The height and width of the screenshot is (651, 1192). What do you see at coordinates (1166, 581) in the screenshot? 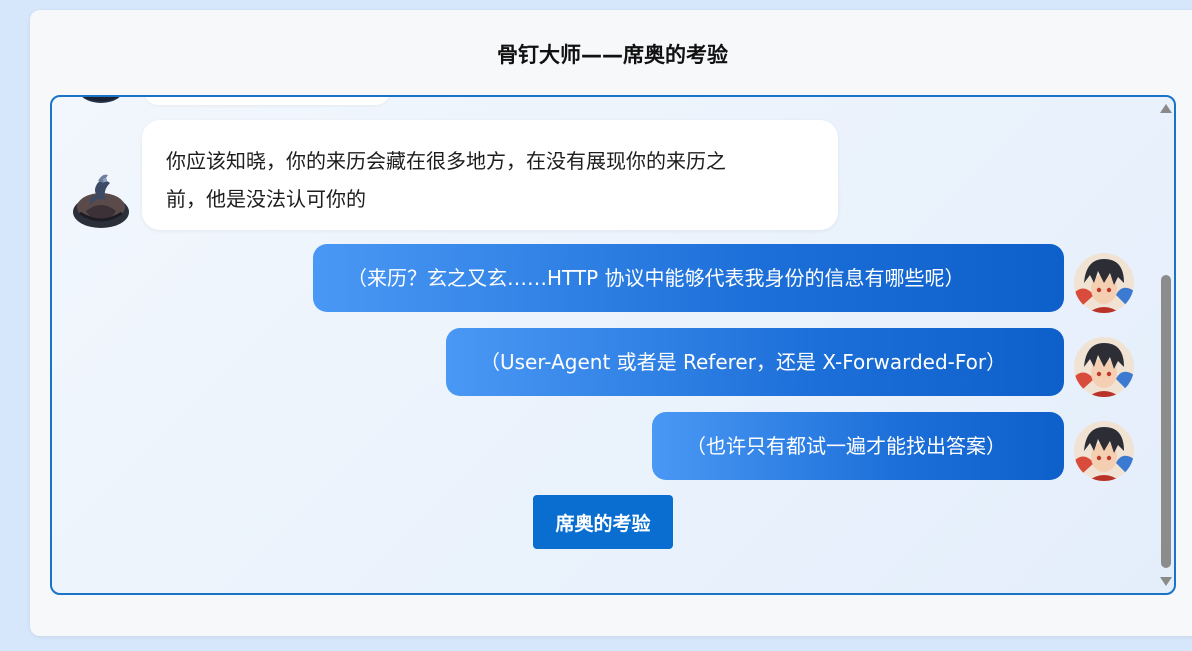
I see `scroll-down-icon` at bounding box center [1166, 581].